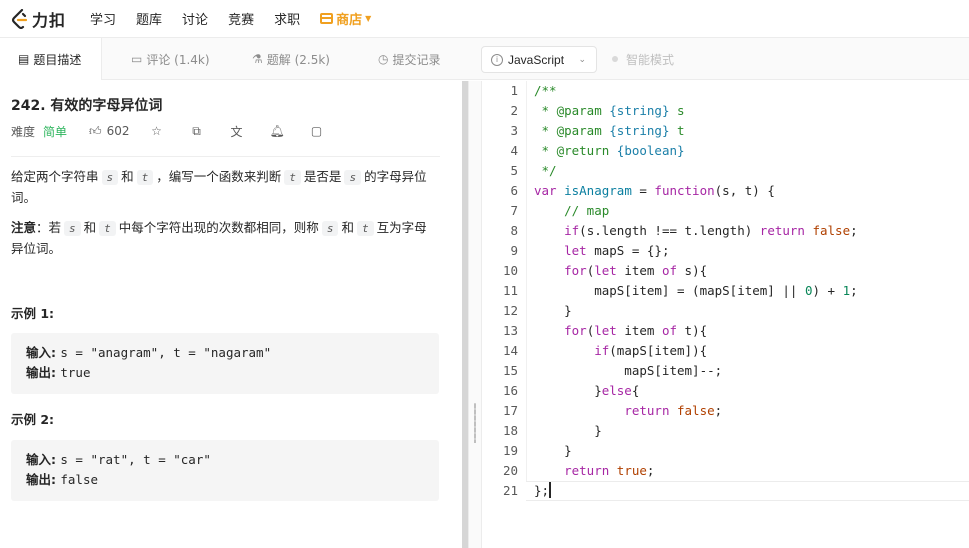 This screenshot has height=548, width=969. I want to click on code-line: 17 return false;, so click(725, 411).